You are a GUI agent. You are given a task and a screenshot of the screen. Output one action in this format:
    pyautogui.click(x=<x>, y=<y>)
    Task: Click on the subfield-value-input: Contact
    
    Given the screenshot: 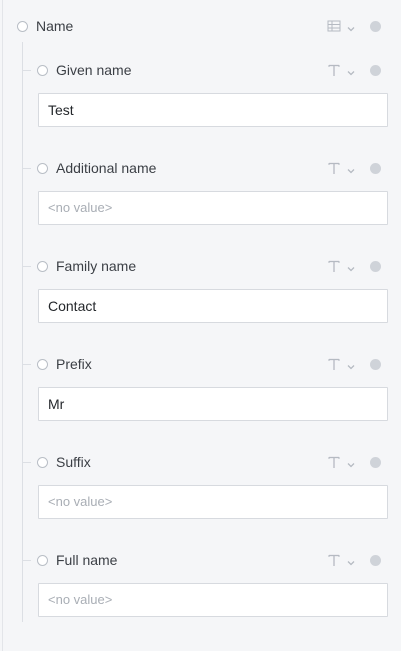 What is the action you would take?
    pyautogui.click(x=213, y=306)
    